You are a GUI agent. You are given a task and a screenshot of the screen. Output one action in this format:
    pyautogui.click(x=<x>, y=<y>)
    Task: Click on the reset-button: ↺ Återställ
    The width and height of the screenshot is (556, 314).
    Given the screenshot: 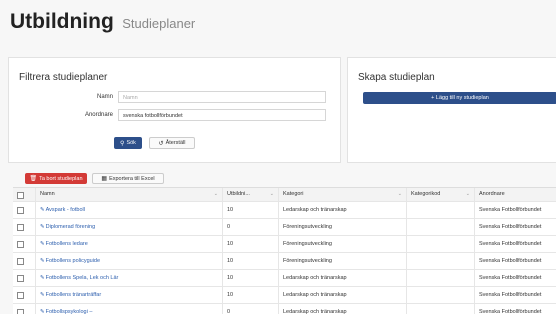 What is the action you would take?
    pyautogui.click(x=172, y=143)
    